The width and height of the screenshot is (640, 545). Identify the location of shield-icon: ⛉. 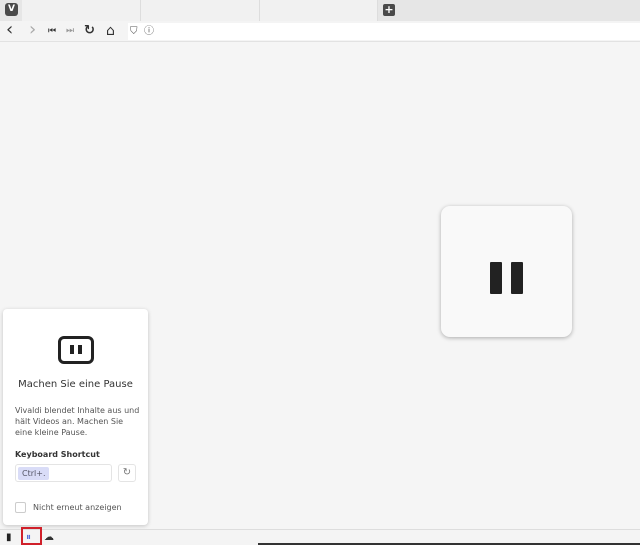
(134, 31).